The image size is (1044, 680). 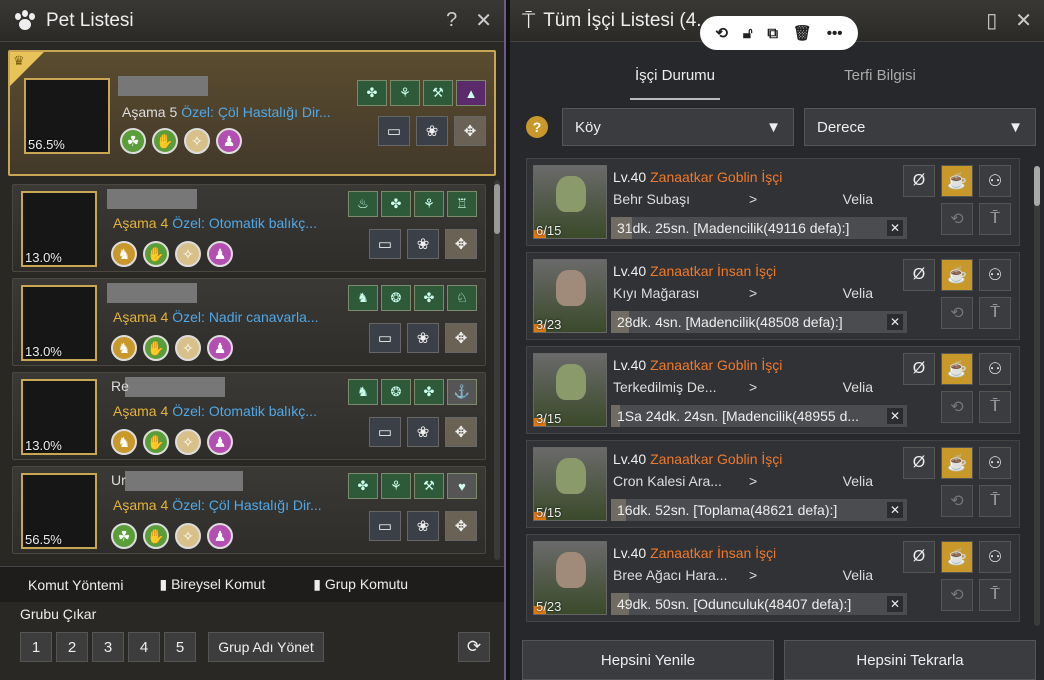 What do you see at coordinates (172, 254) in the screenshot?
I see `pet-traits: ♞ ✋ ✧ ♟` at bounding box center [172, 254].